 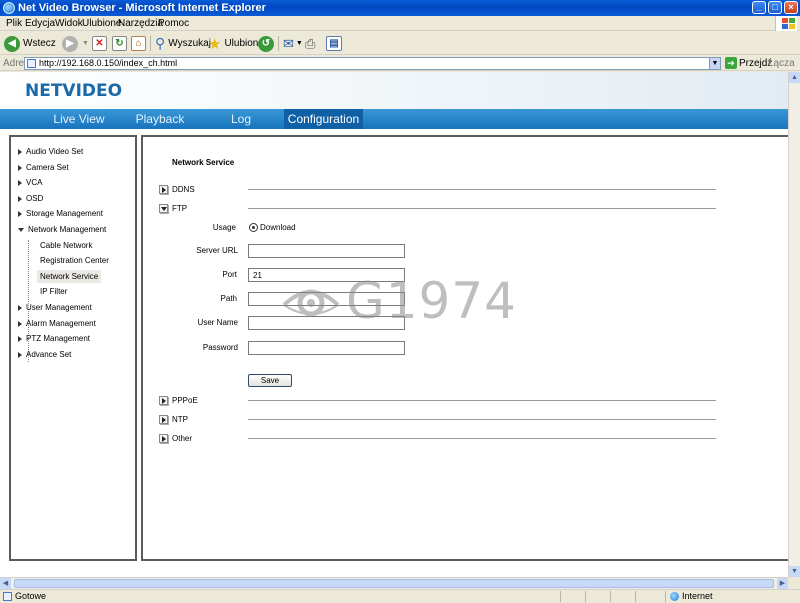 I want to click on back-button: ◀ Wstecz ▼, so click(x=36, y=43).